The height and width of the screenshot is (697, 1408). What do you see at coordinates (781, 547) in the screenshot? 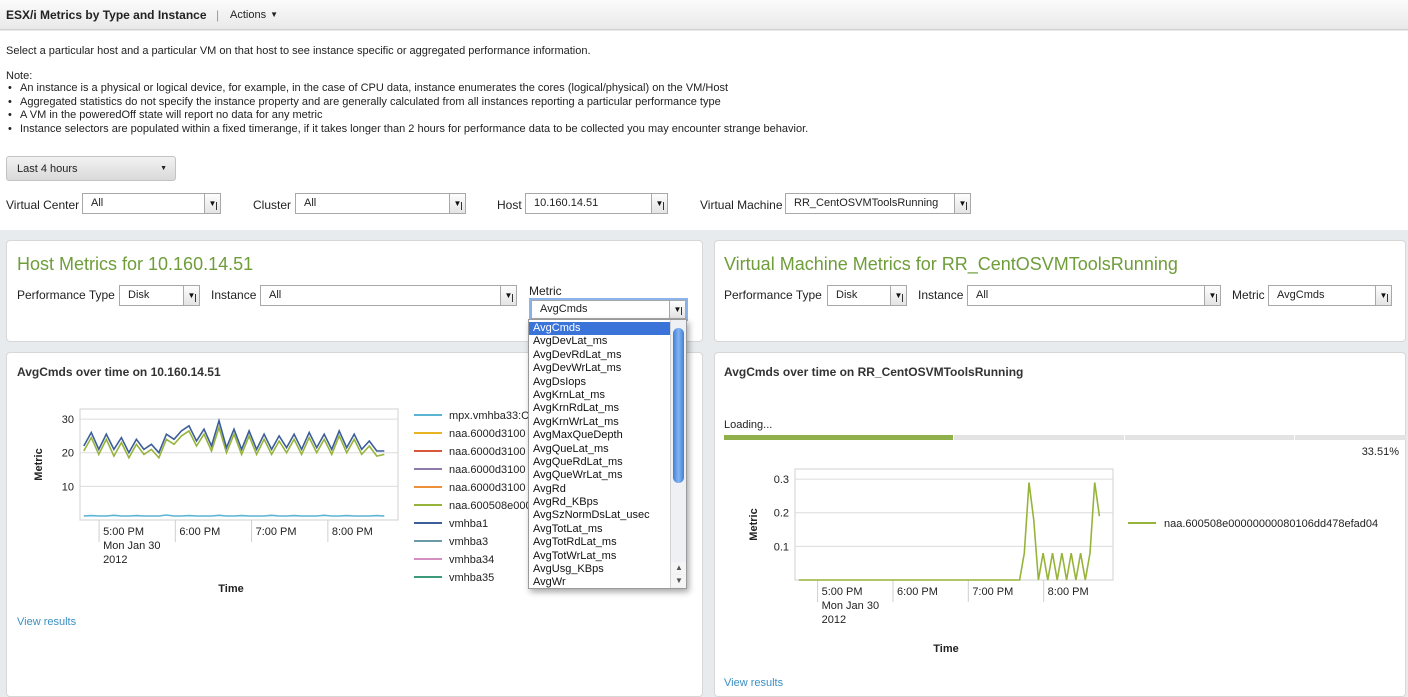
I see `vm-y-tick-label: 0.1` at bounding box center [781, 547].